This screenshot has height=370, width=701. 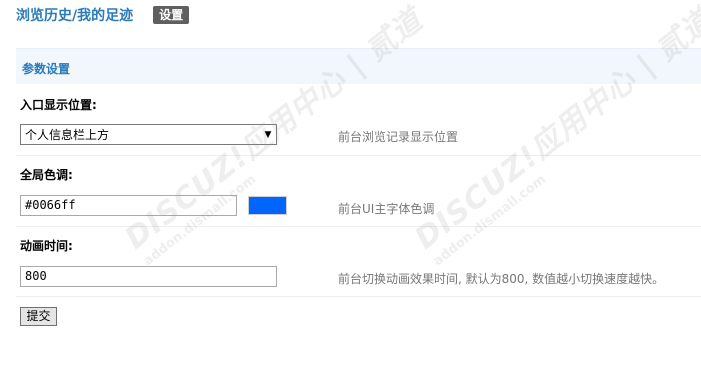 I want to click on animation-time-input: 800, so click(x=148, y=276).